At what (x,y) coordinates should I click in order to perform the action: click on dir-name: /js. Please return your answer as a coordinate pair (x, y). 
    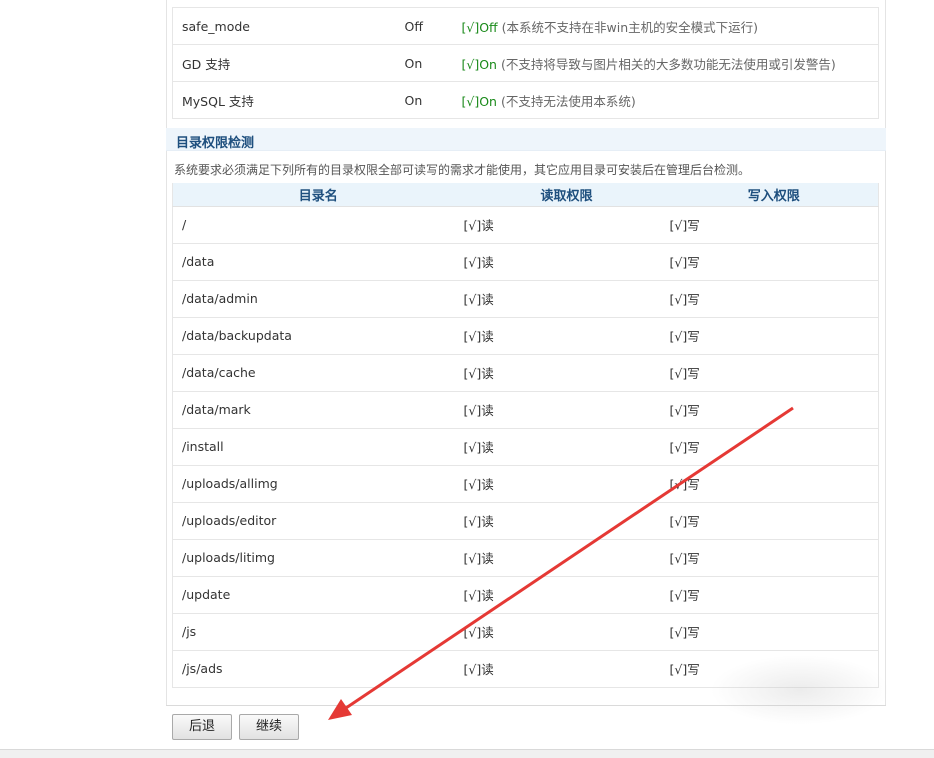
    Looking at the image, I should click on (318, 632).